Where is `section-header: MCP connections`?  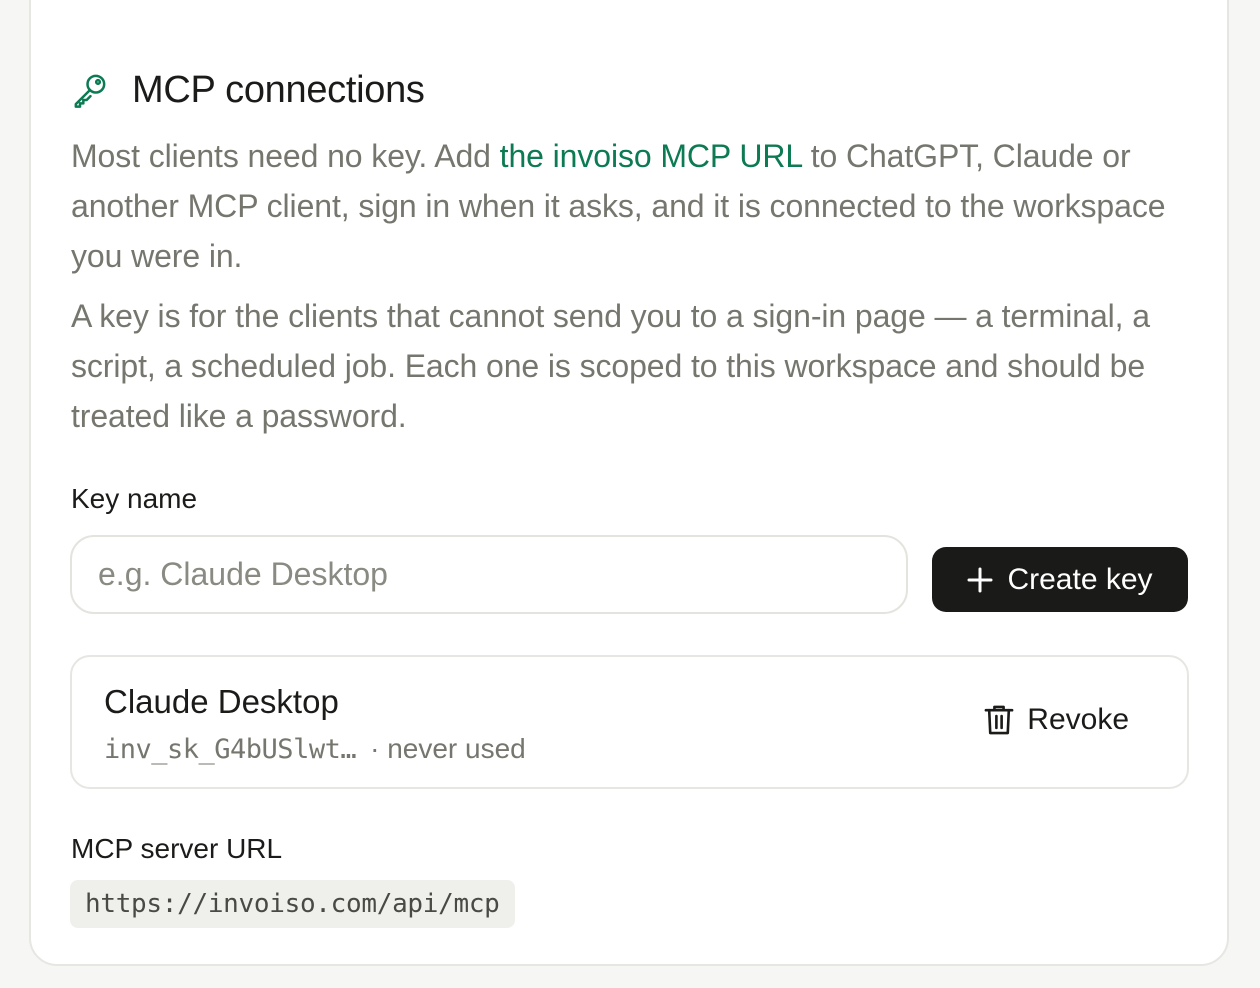 section-header: MCP connections is located at coordinates (247, 90).